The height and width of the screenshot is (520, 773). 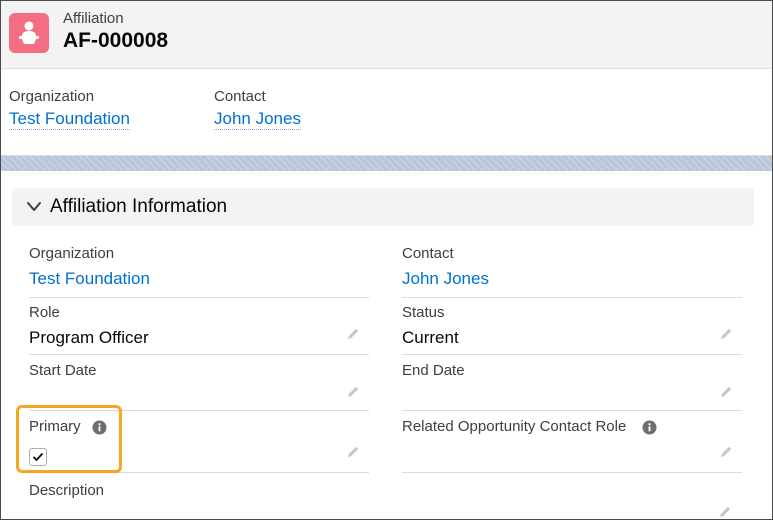 I want to click on info-icon, so click(x=649, y=427).